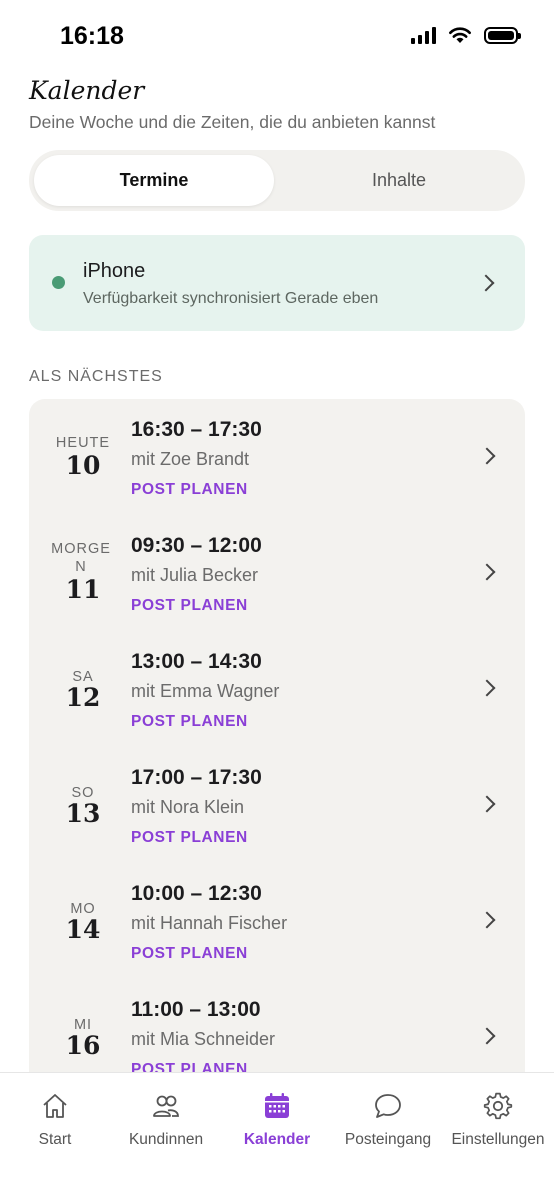  I want to click on tab-kundinnen: Kundinnen, so click(166, 1121).